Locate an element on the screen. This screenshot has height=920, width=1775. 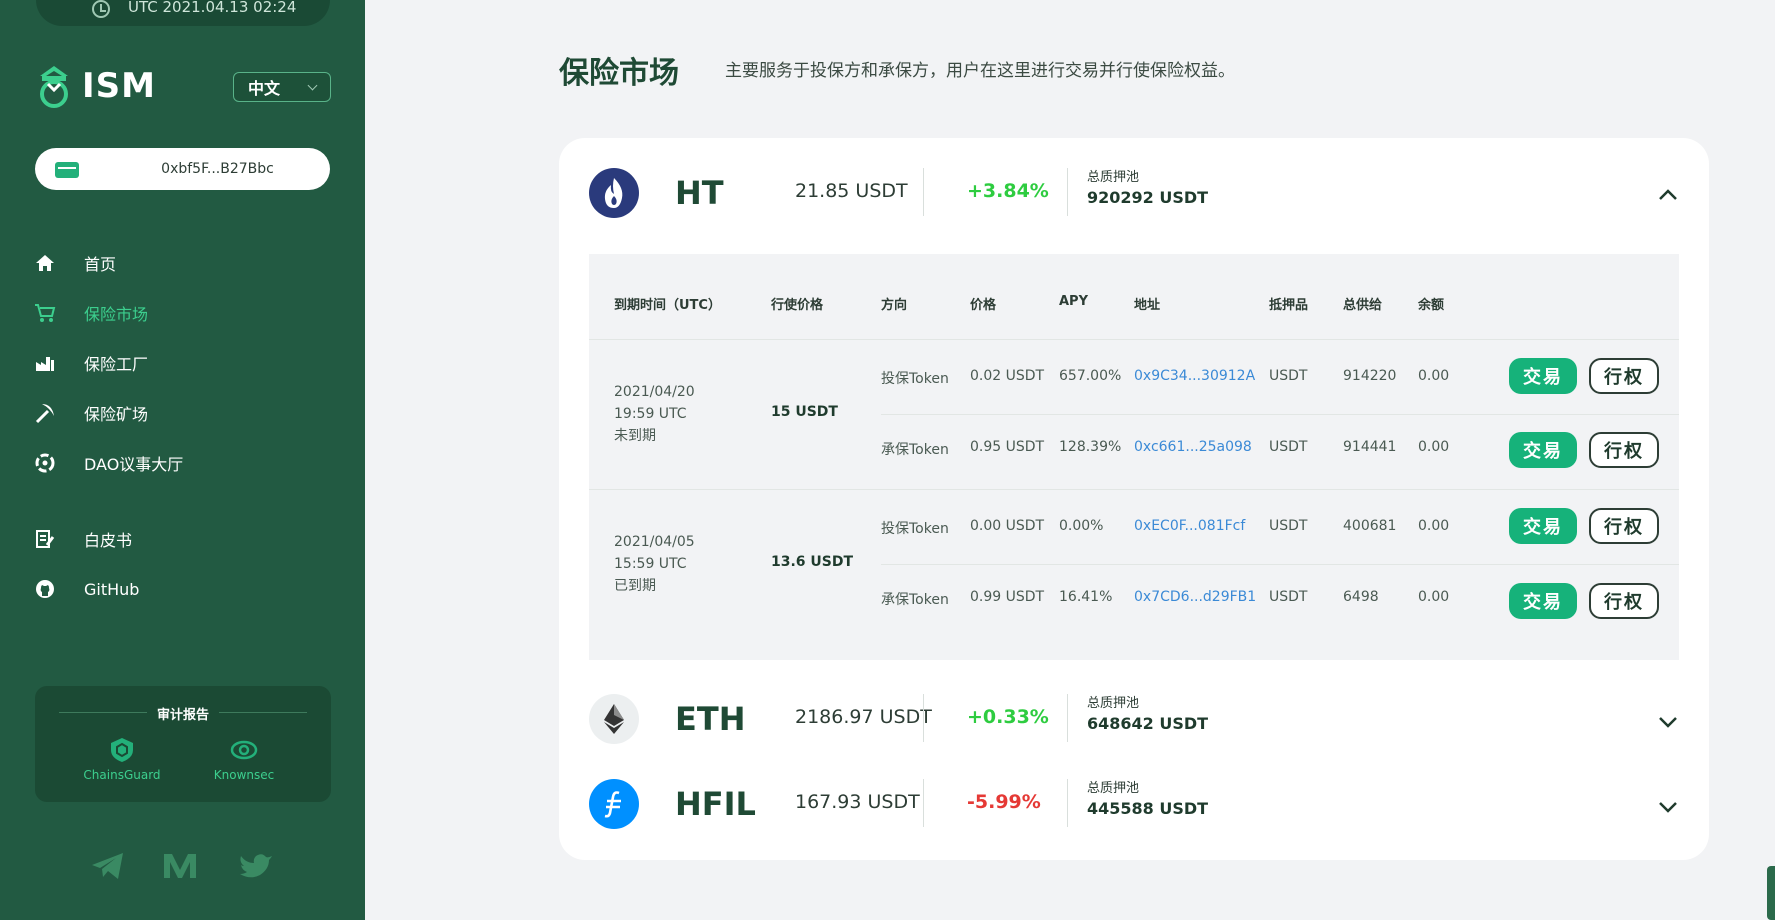
expiry-time: 19:59 UTC is located at coordinates (650, 414).